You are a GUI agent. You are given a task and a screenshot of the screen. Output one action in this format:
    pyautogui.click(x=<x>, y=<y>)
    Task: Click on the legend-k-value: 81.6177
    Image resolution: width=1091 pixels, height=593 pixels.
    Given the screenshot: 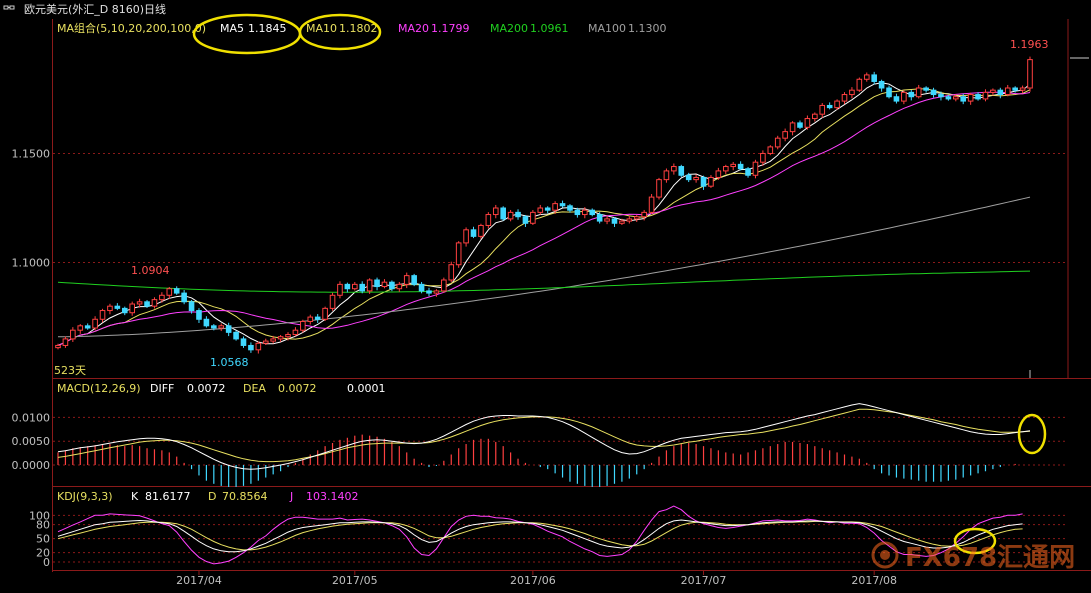 What is the action you would take?
    pyautogui.click(x=168, y=496)
    